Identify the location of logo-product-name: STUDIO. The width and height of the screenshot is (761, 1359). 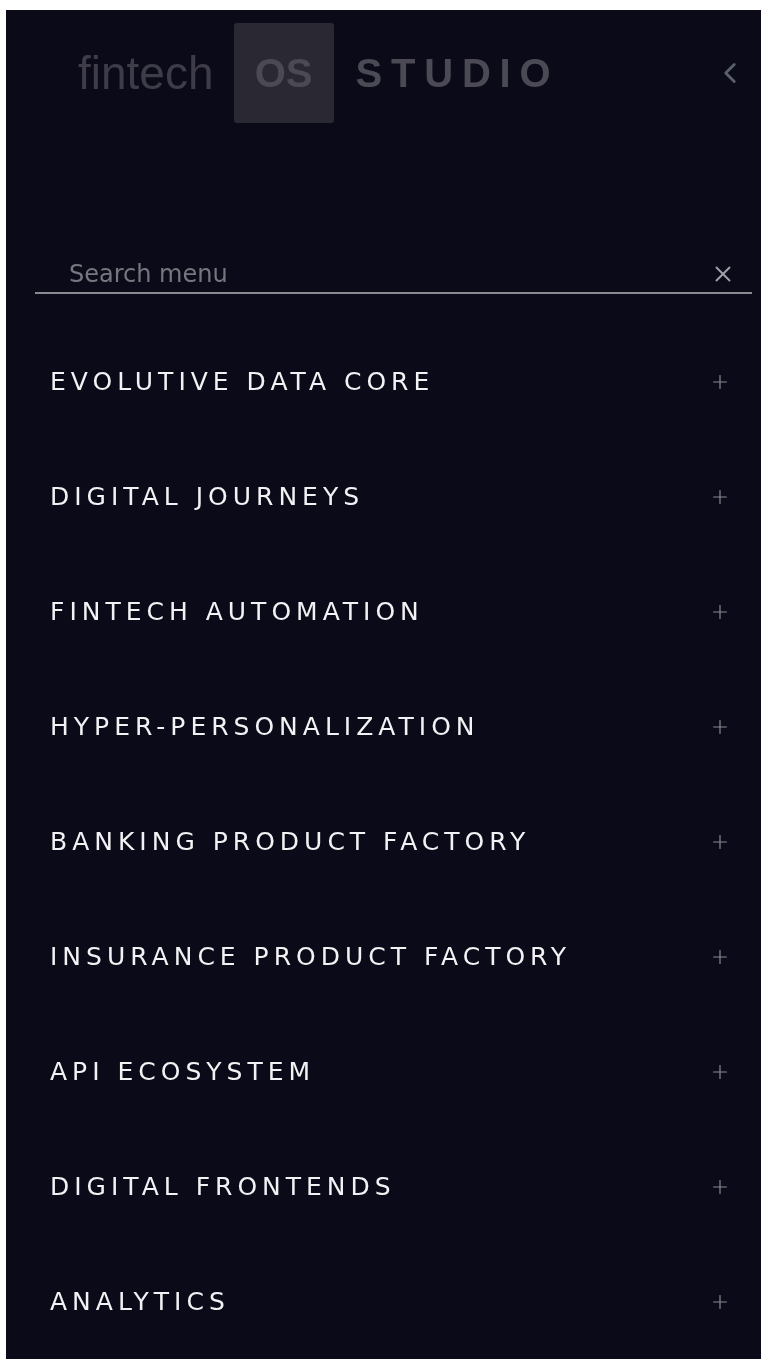
(457, 73).